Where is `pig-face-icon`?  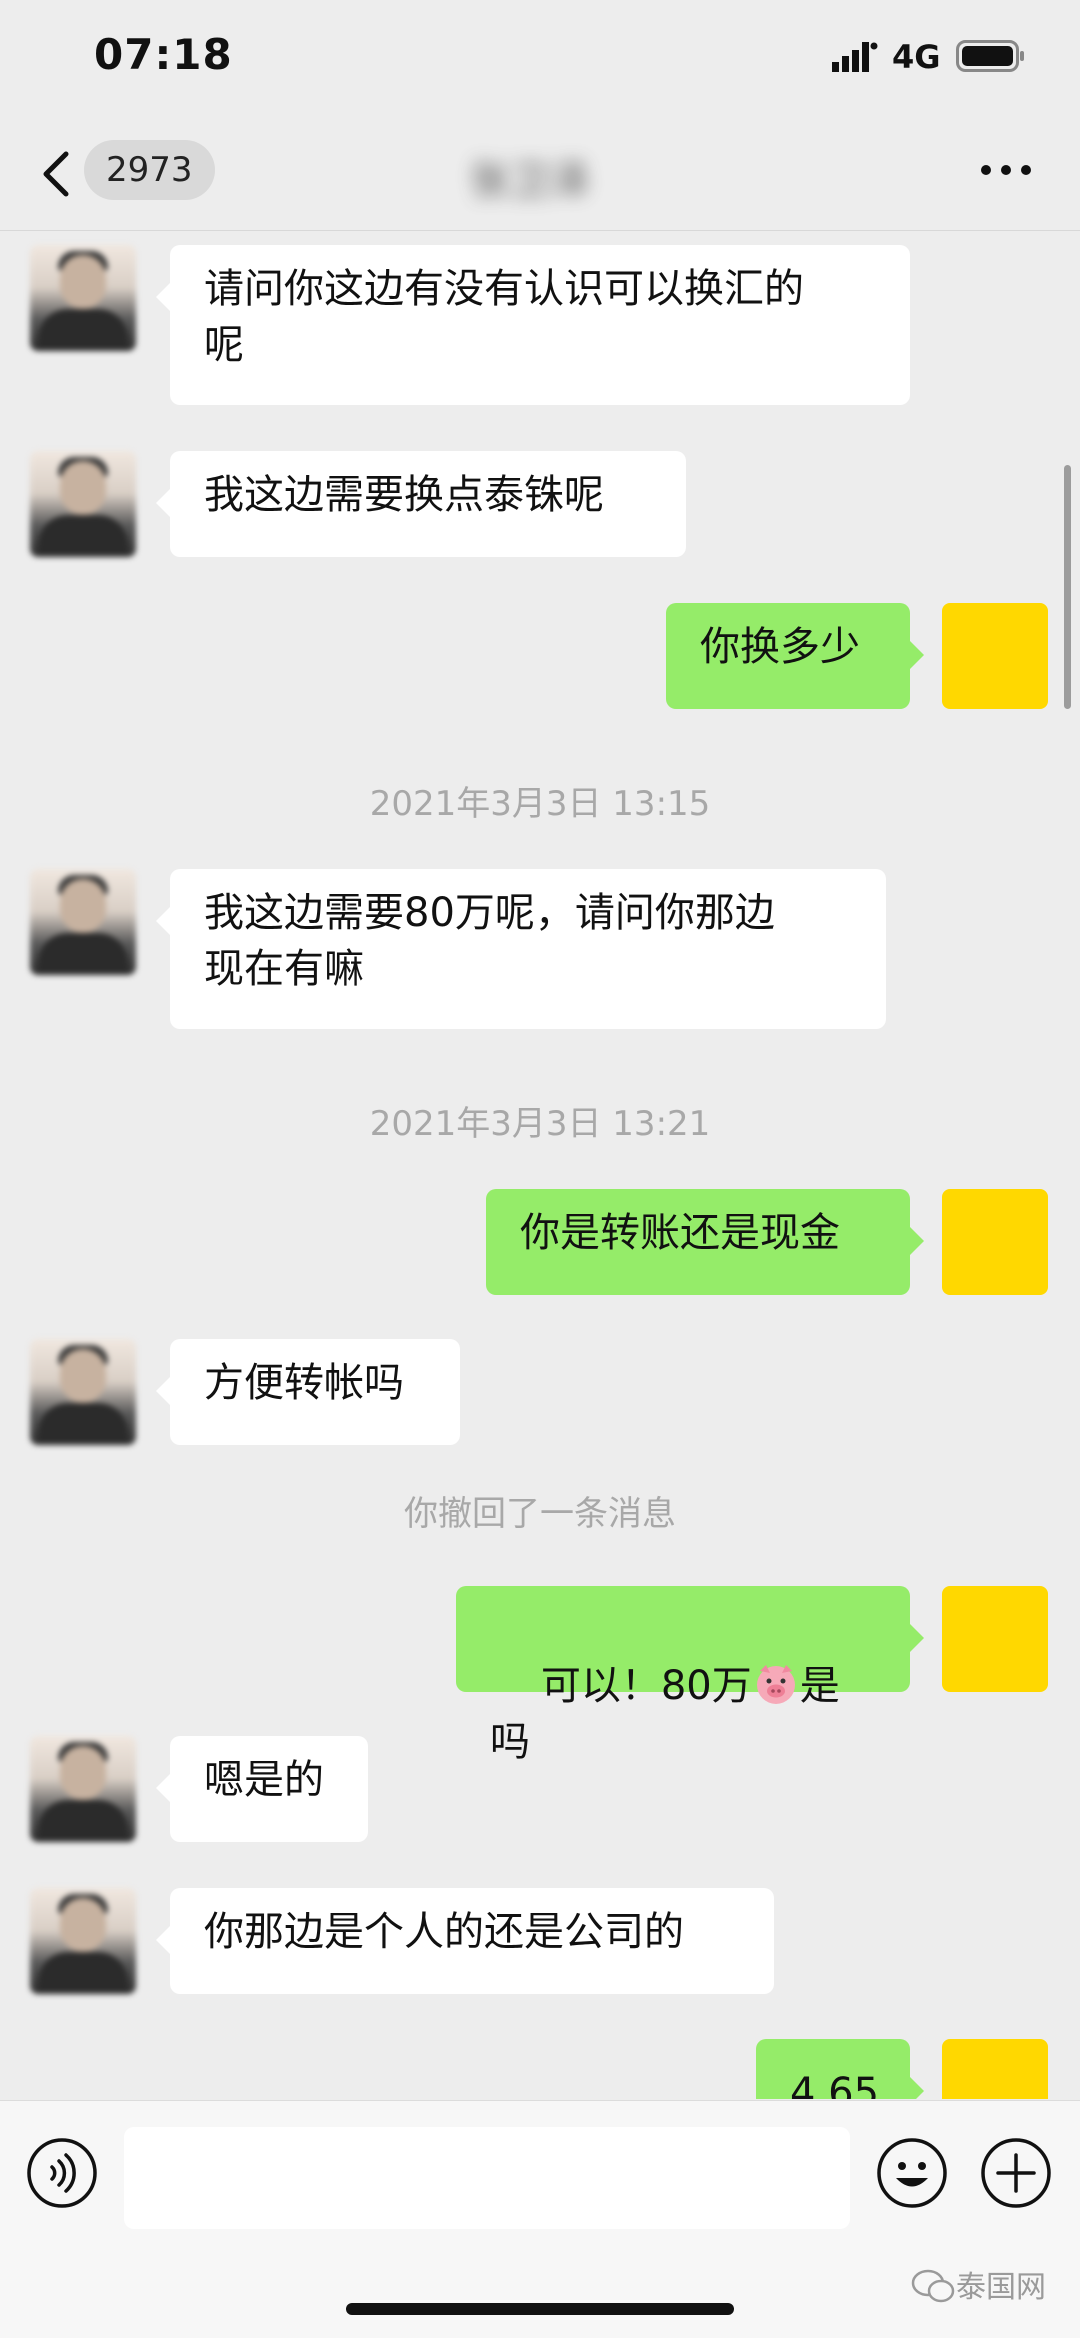
pig-face-icon is located at coordinates (775, 1684).